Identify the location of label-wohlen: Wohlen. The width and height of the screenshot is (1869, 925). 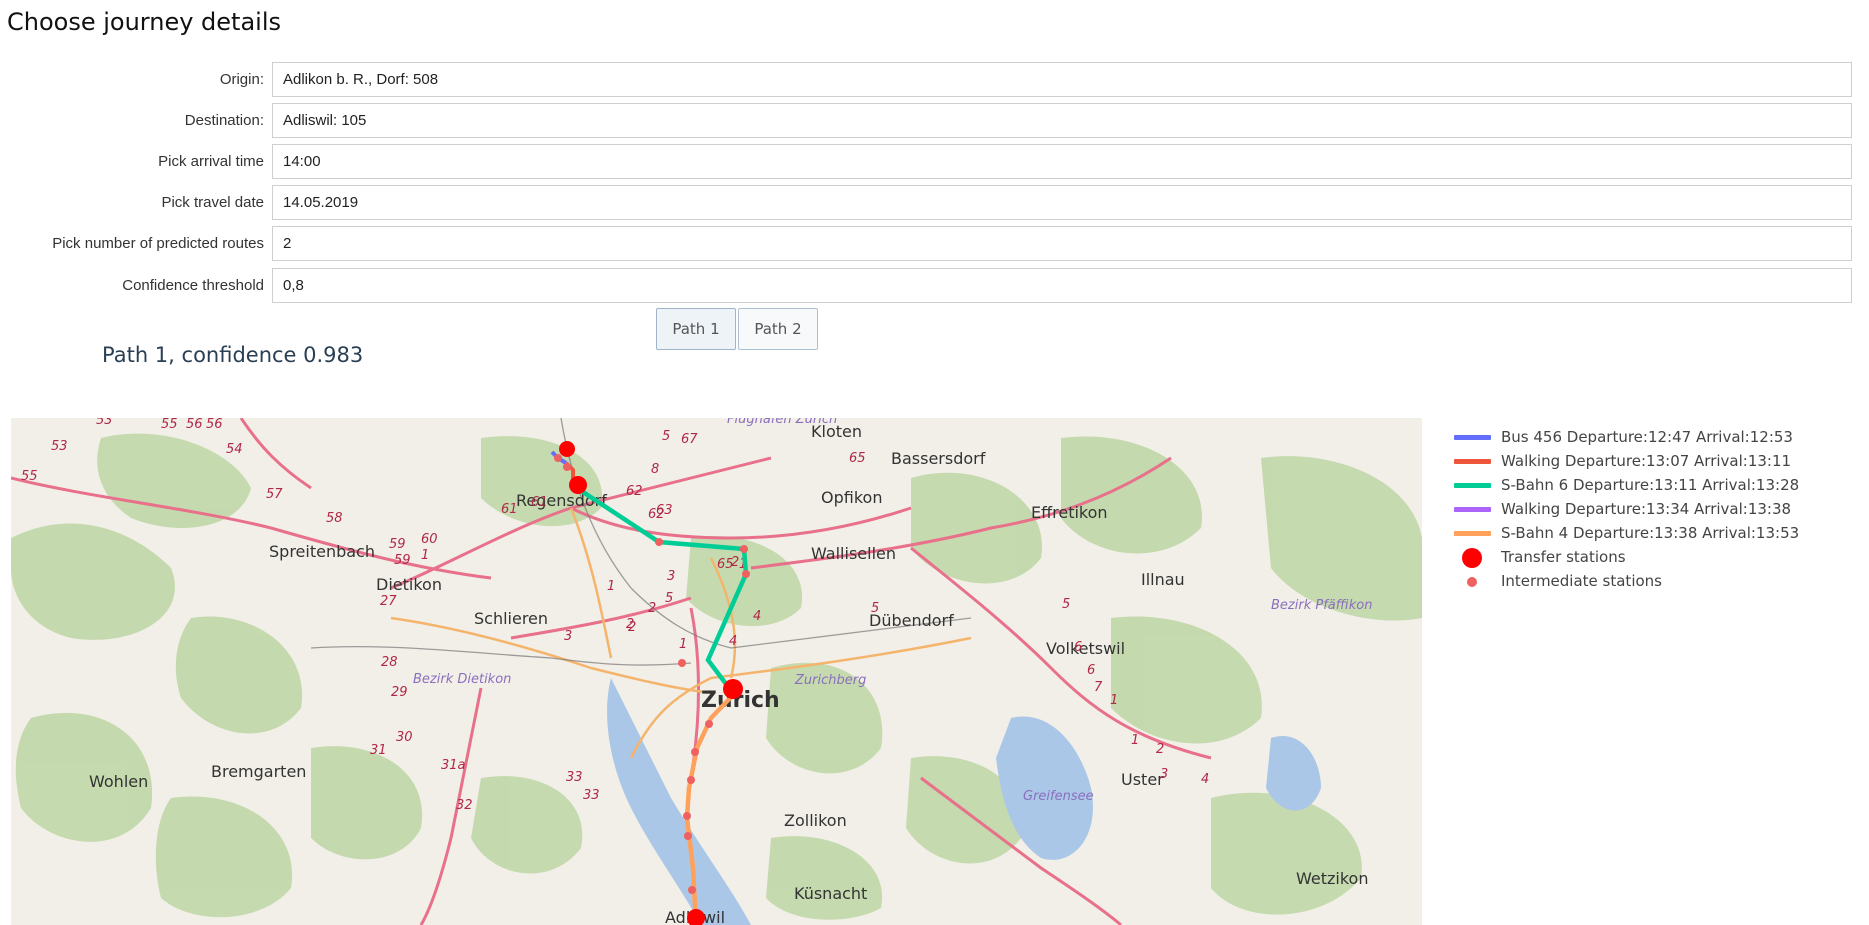
(118, 781).